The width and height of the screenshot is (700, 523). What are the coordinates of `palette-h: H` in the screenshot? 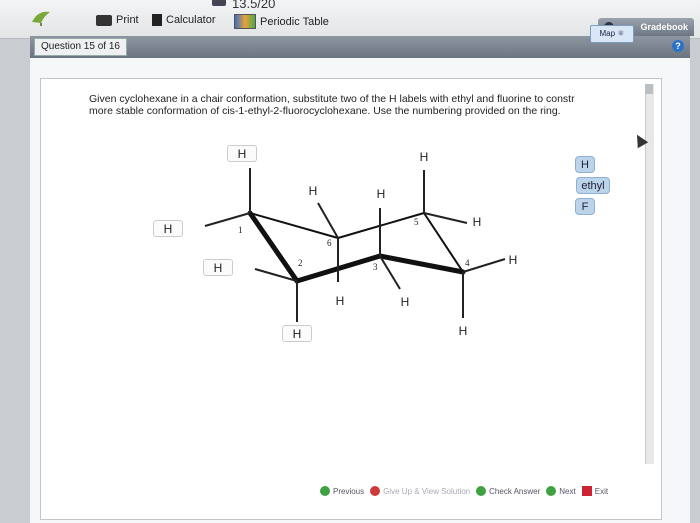 It's located at (585, 164).